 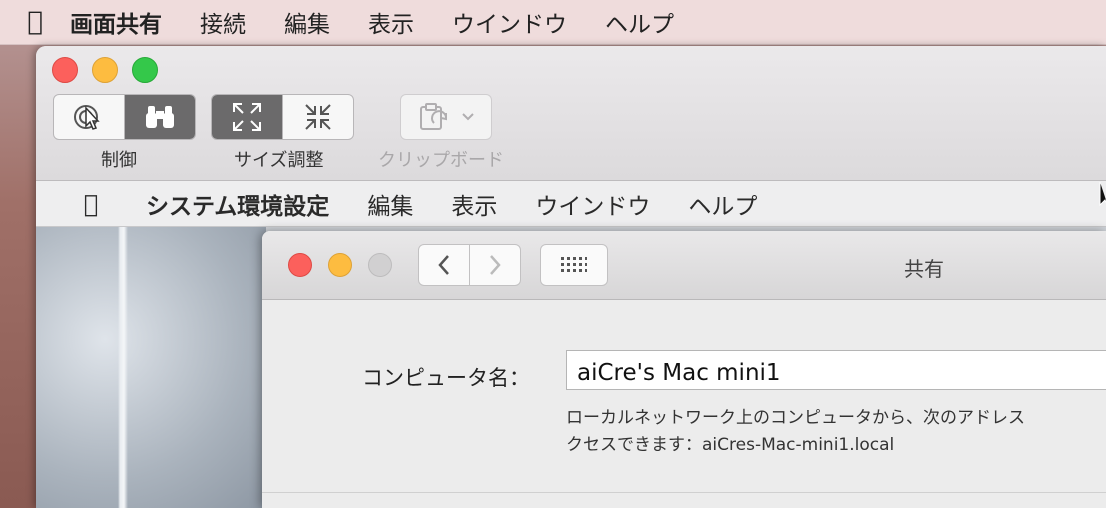 I want to click on clipboard-button, so click(x=446, y=117).